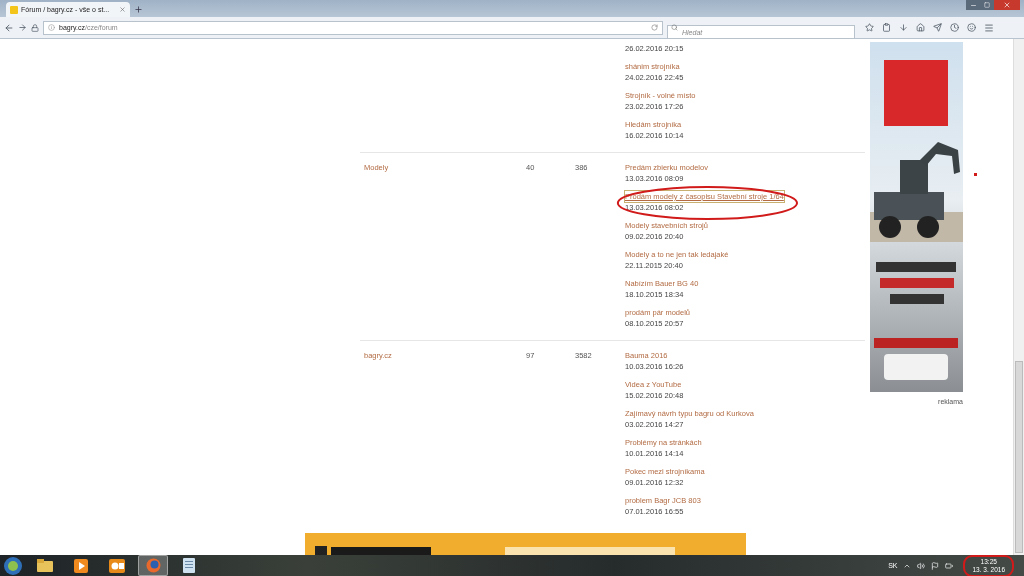 This screenshot has height=576, width=1024. I want to click on close-button, so click(1007, 5).